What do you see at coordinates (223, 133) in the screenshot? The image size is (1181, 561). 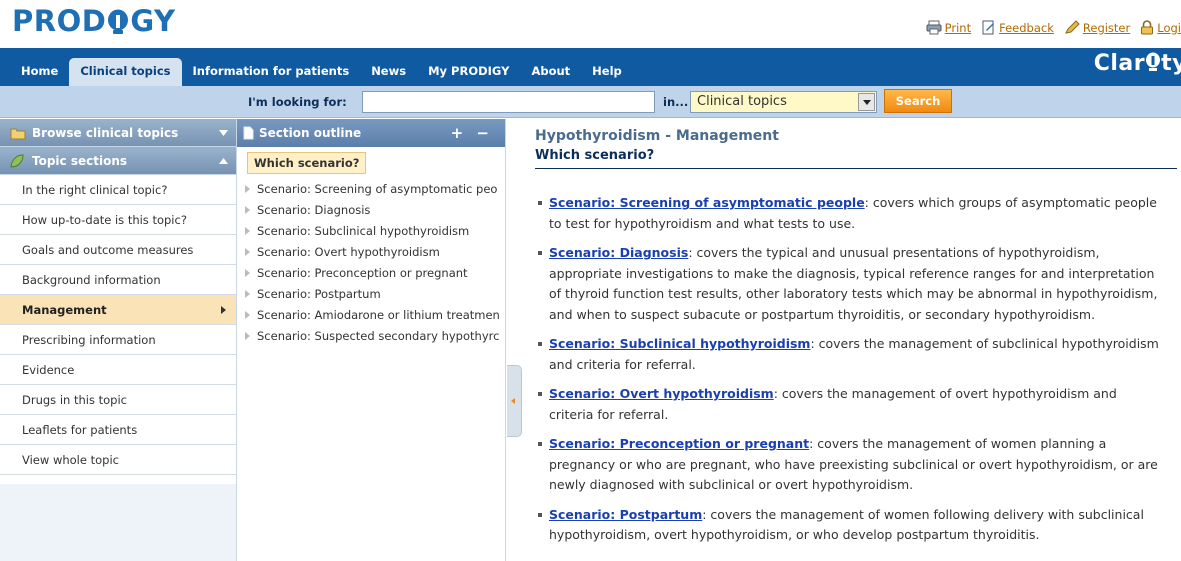 I see `chevron-down-icon` at bounding box center [223, 133].